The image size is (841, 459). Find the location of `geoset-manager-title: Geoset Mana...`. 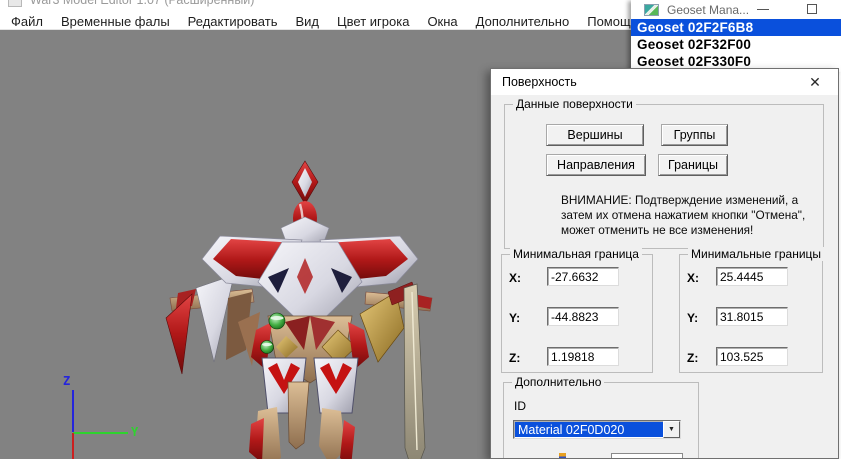

geoset-manager-title: Geoset Mana... is located at coordinates (708, 10).